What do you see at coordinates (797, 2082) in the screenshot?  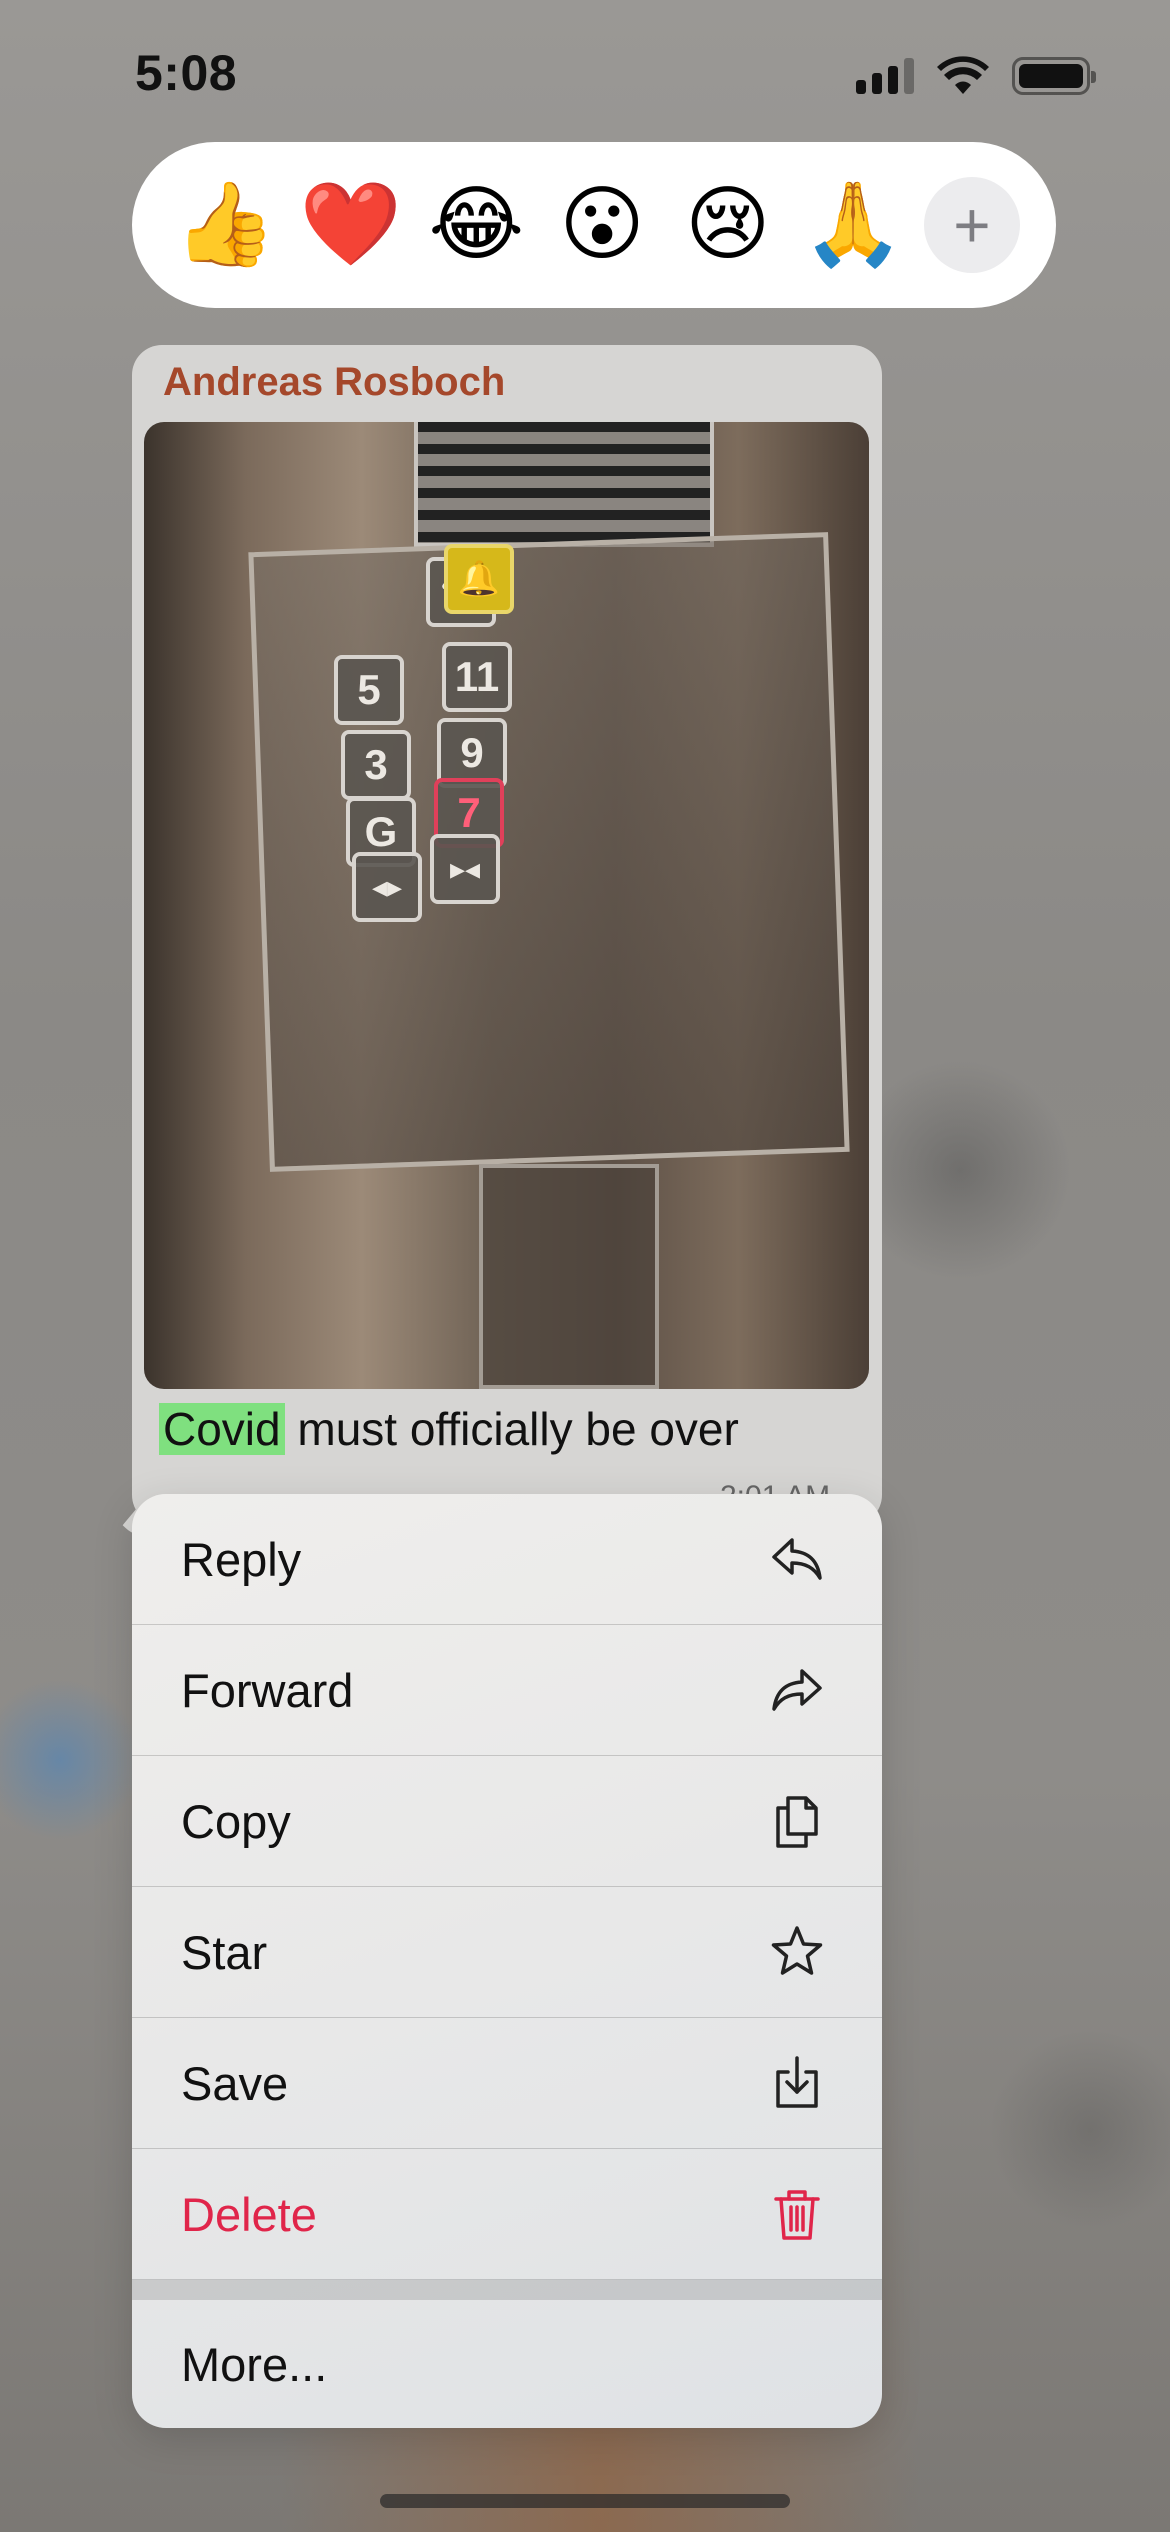 I see `save-download-icon` at bounding box center [797, 2082].